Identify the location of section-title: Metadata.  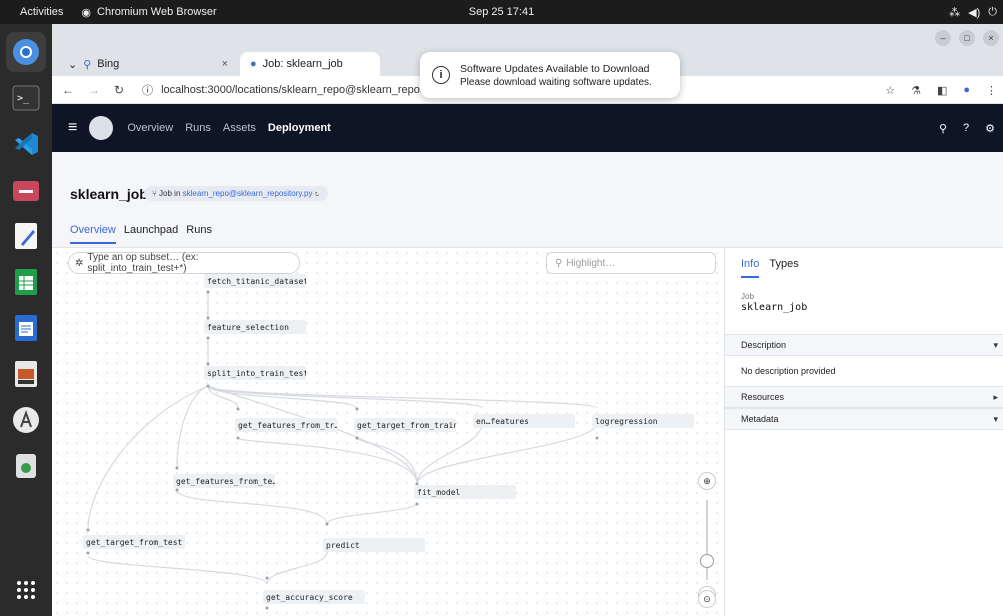
(760, 419).